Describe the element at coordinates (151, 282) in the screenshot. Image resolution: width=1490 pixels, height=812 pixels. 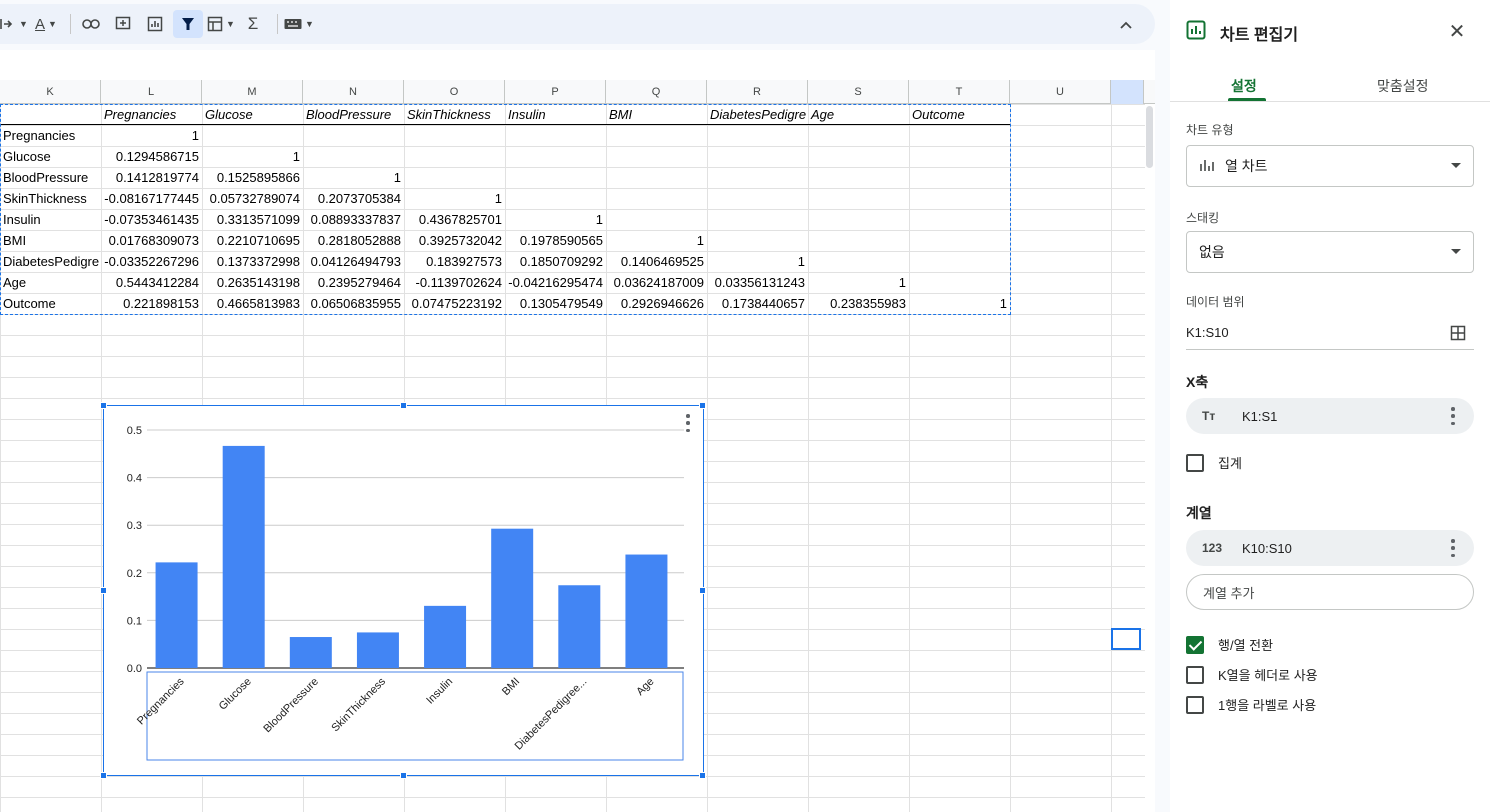
I see `value-cell: 0.5443412284` at that location.